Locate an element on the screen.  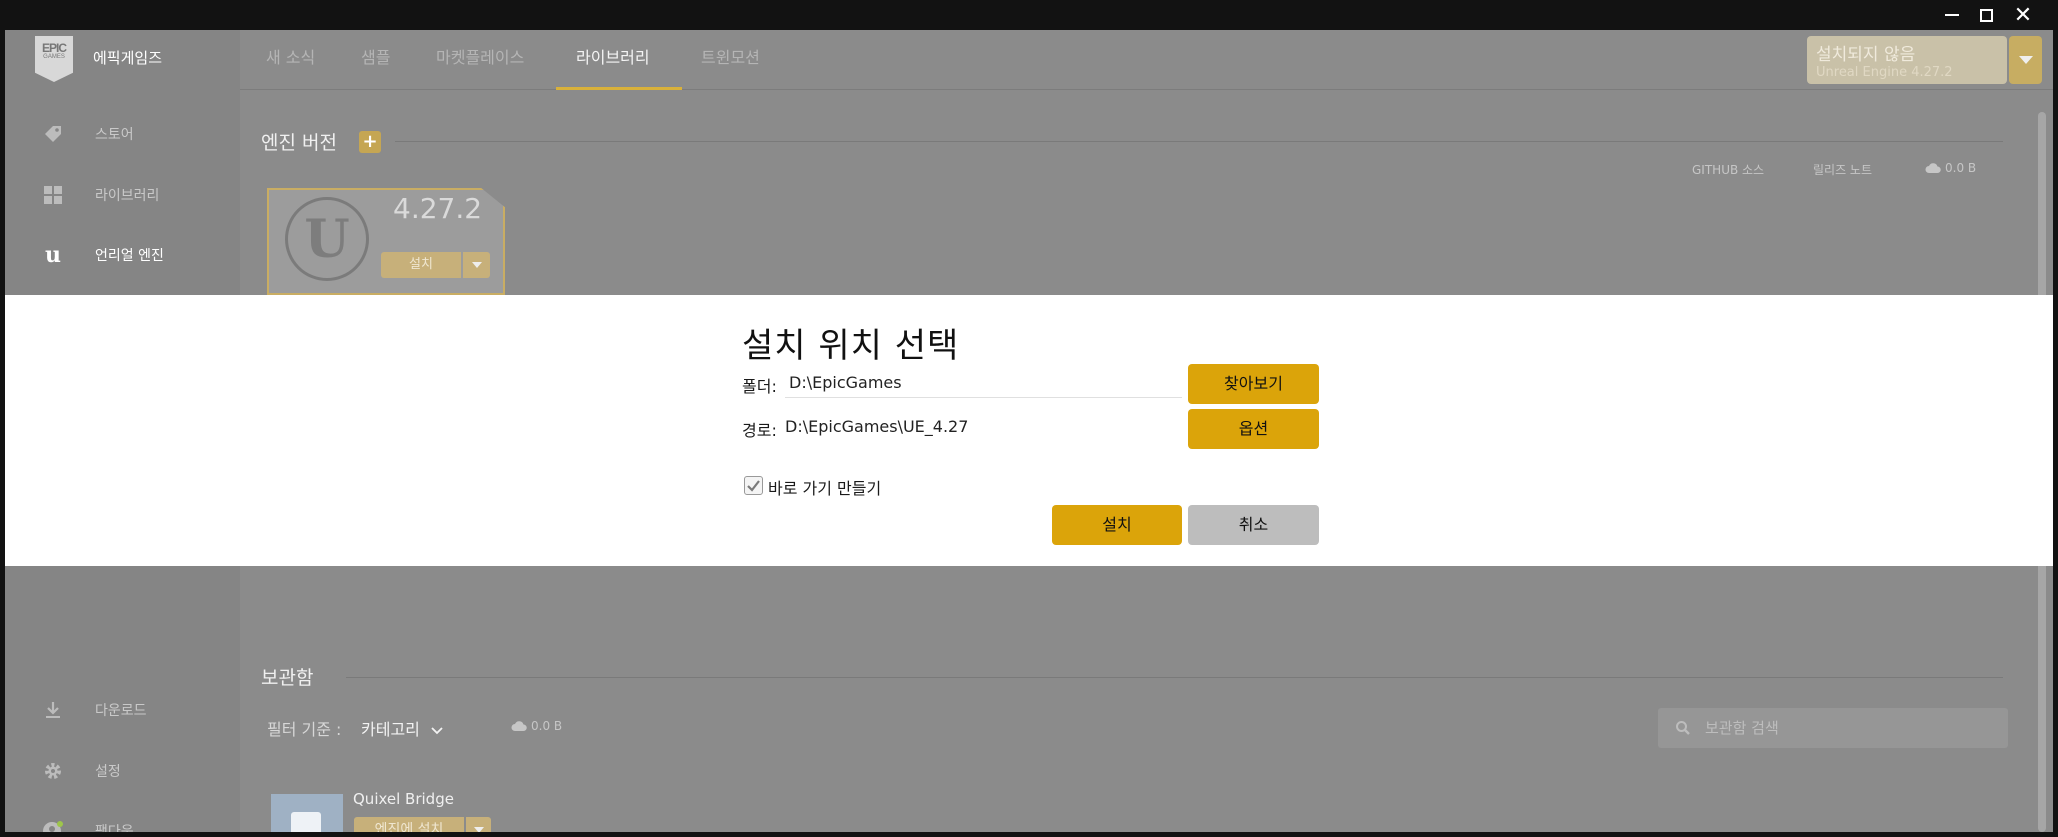
brand-name: 에픽게임즈 is located at coordinates (128, 58).